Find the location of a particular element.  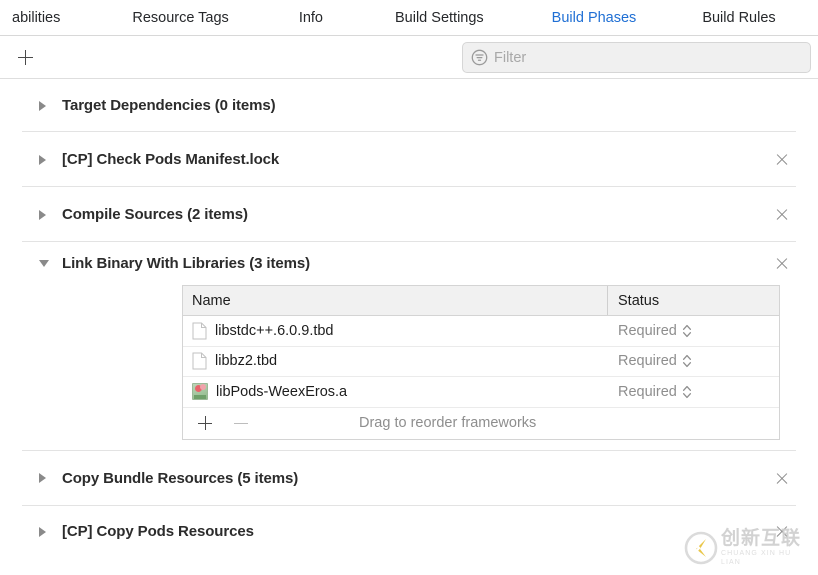

tab-resource-tags: Resource Tags is located at coordinates (180, 18).